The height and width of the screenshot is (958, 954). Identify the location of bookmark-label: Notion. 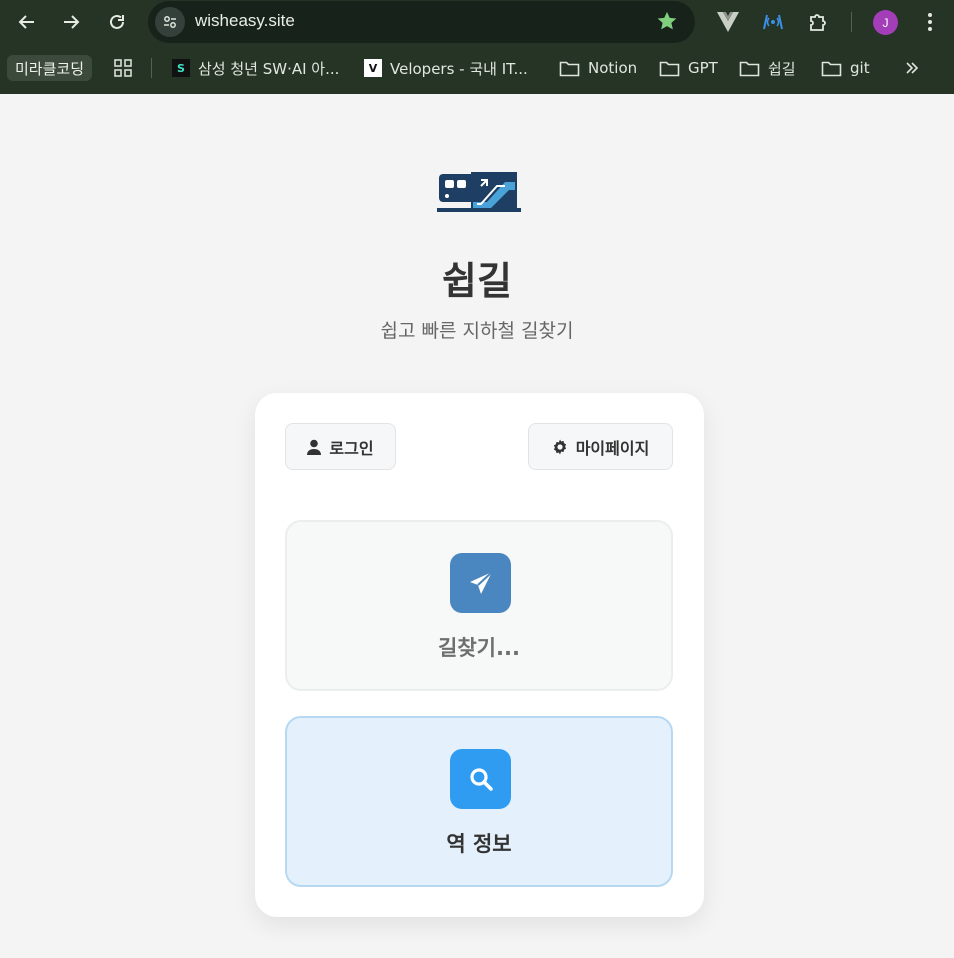
(613, 68).